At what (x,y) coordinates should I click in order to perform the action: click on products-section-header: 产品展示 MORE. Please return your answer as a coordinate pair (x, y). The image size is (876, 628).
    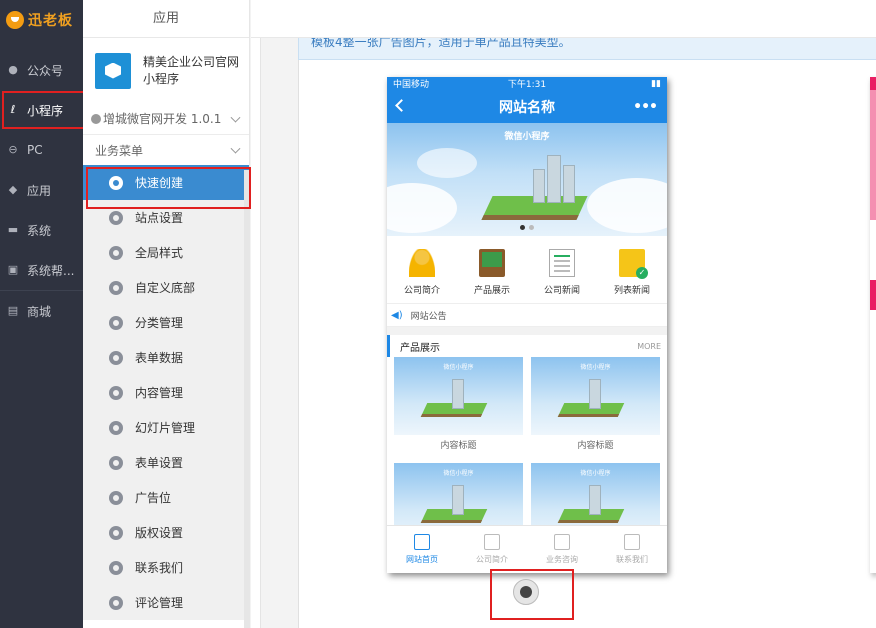
    Looking at the image, I should click on (527, 346).